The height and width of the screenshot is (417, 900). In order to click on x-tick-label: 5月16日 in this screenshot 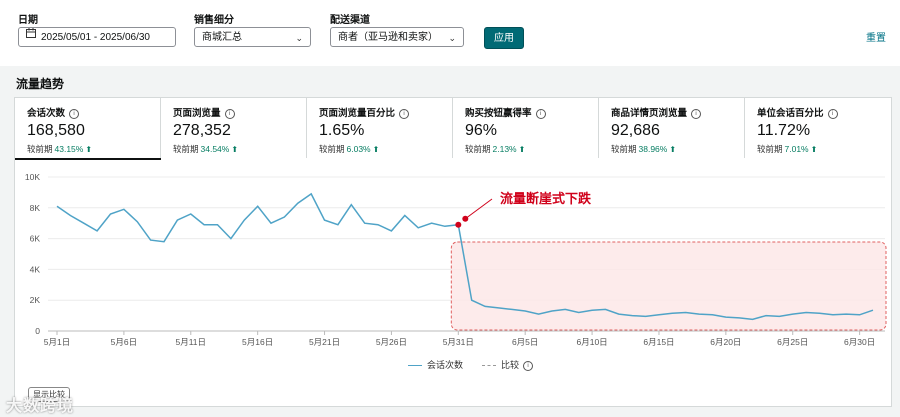, I will do `click(257, 342)`.